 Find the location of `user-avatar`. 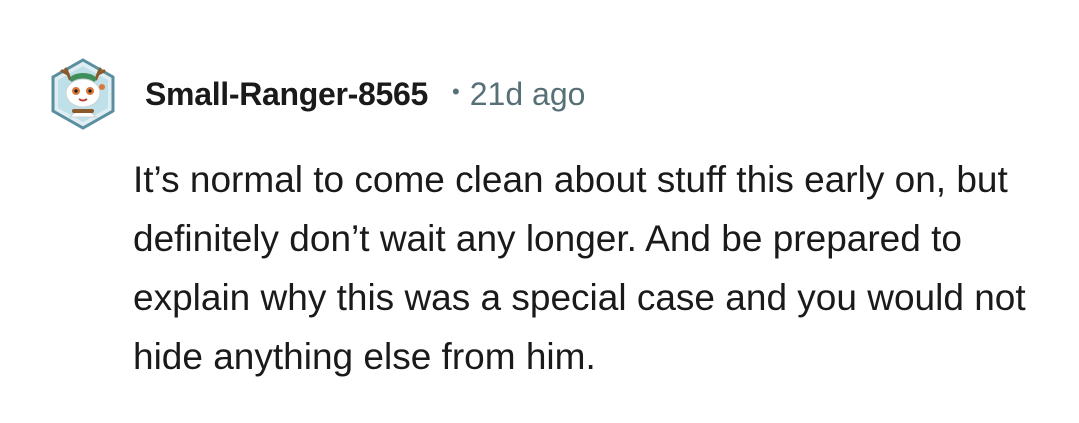

user-avatar is located at coordinates (83, 94).